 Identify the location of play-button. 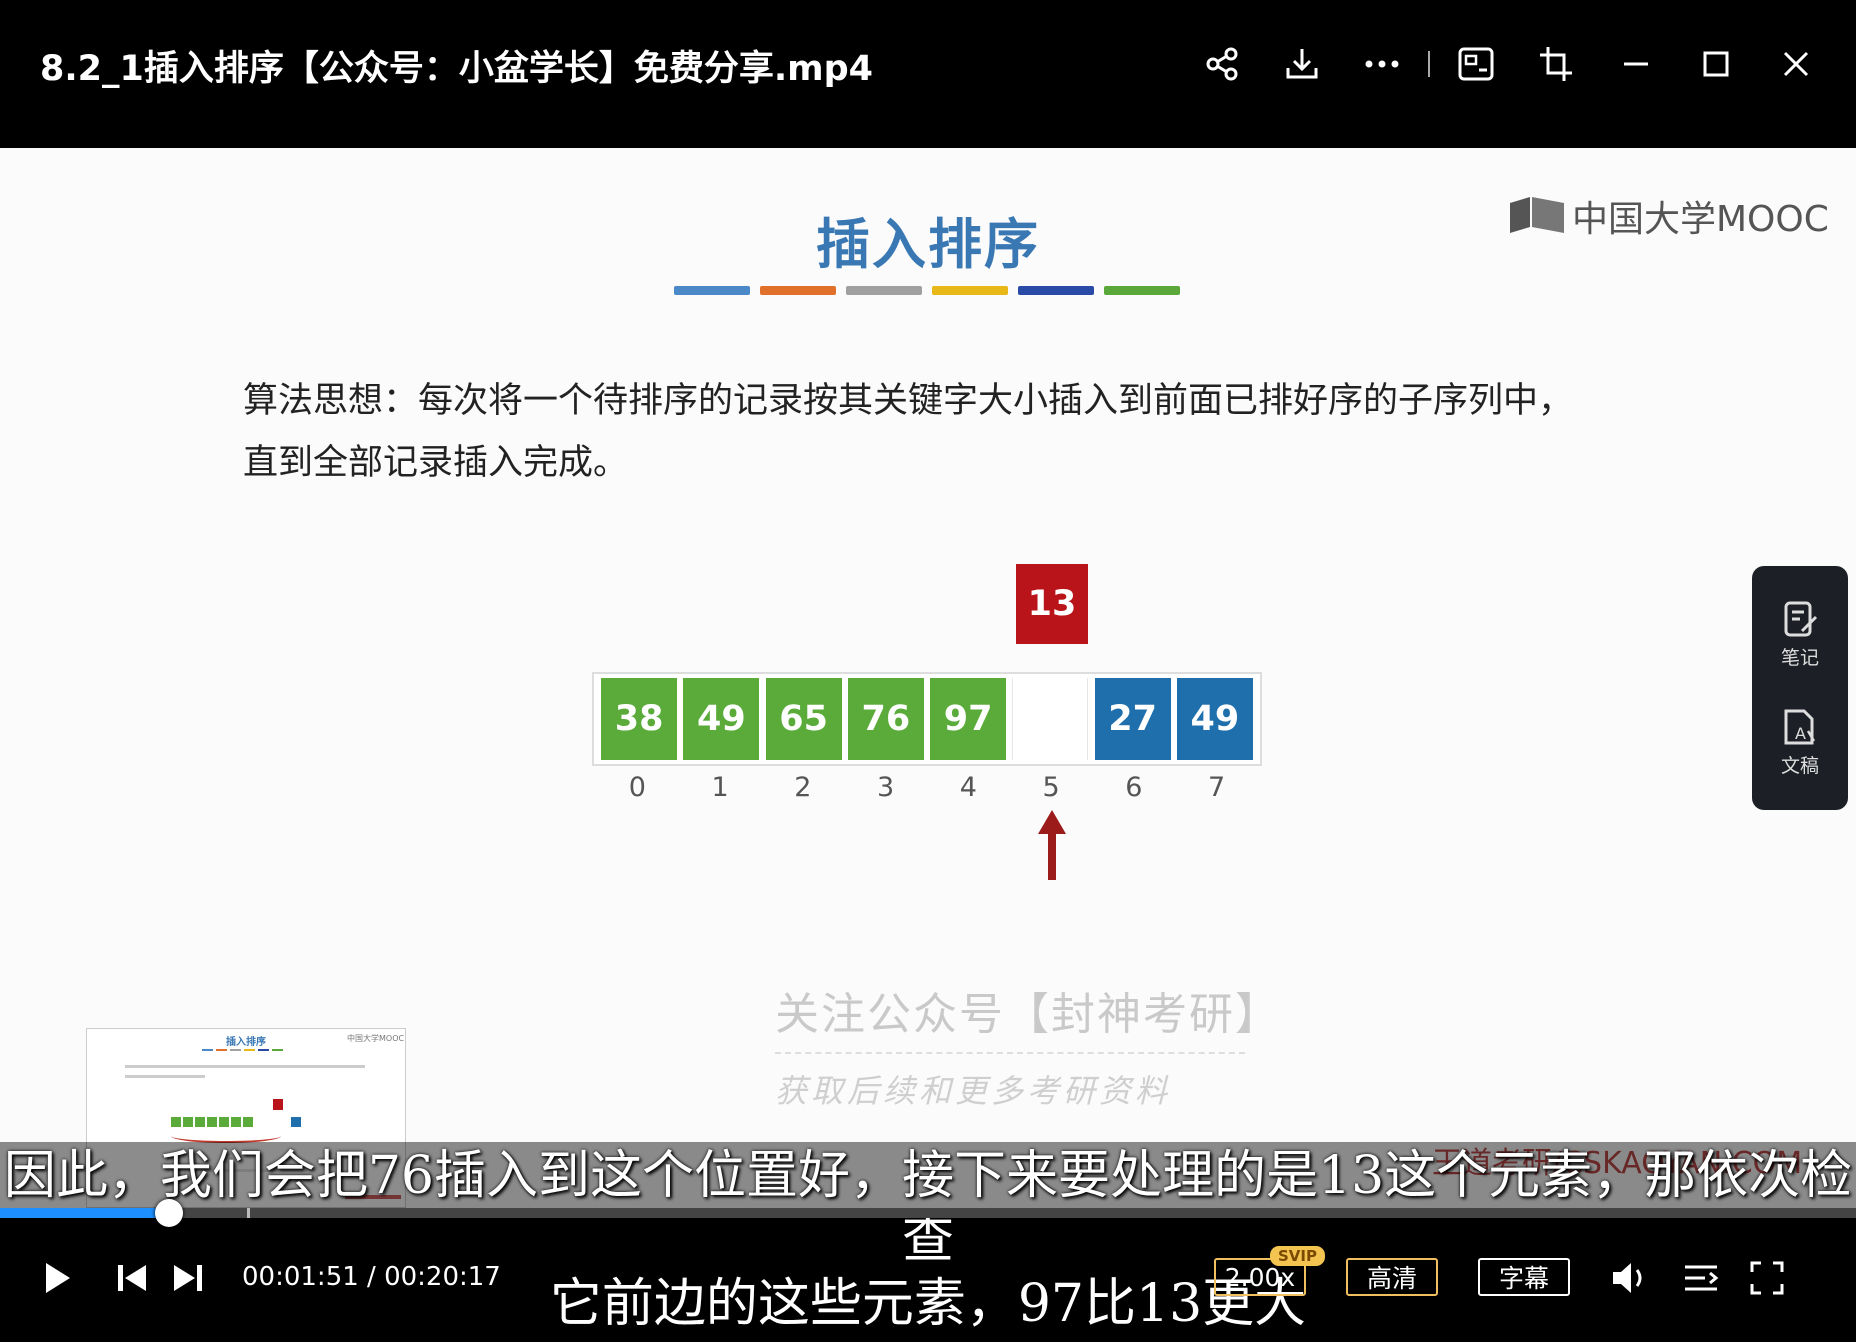
(58, 1278).